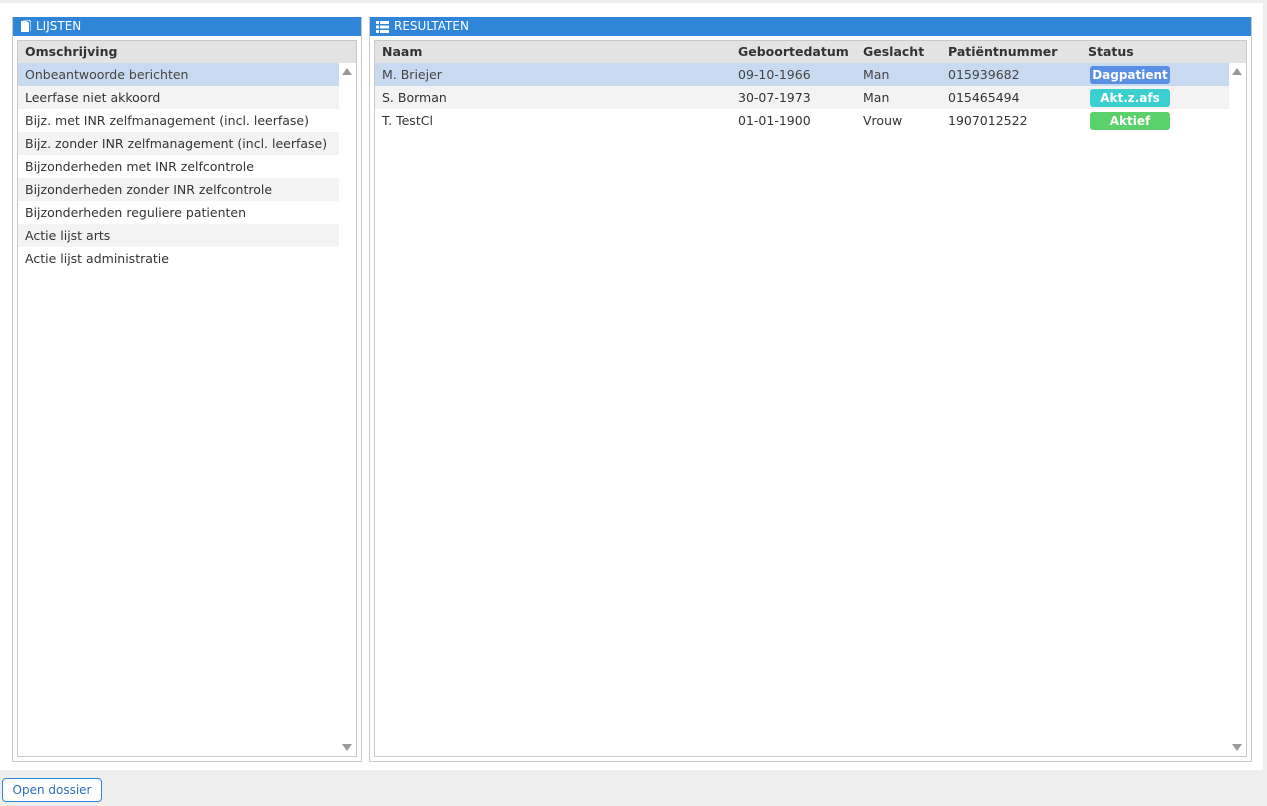 This screenshot has height=806, width=1267. What do you see at coordinates (1237, 409) in the screenshot?
I see `resultaten-scrollbar` at bounding box center [1237, 409].